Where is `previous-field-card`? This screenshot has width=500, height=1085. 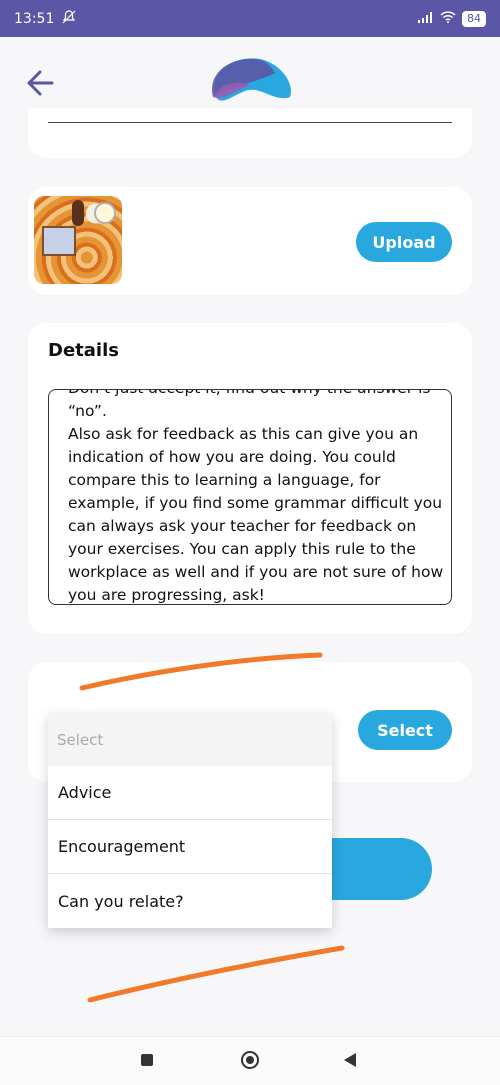
previous-field-card is located at coordinates (250, 133).